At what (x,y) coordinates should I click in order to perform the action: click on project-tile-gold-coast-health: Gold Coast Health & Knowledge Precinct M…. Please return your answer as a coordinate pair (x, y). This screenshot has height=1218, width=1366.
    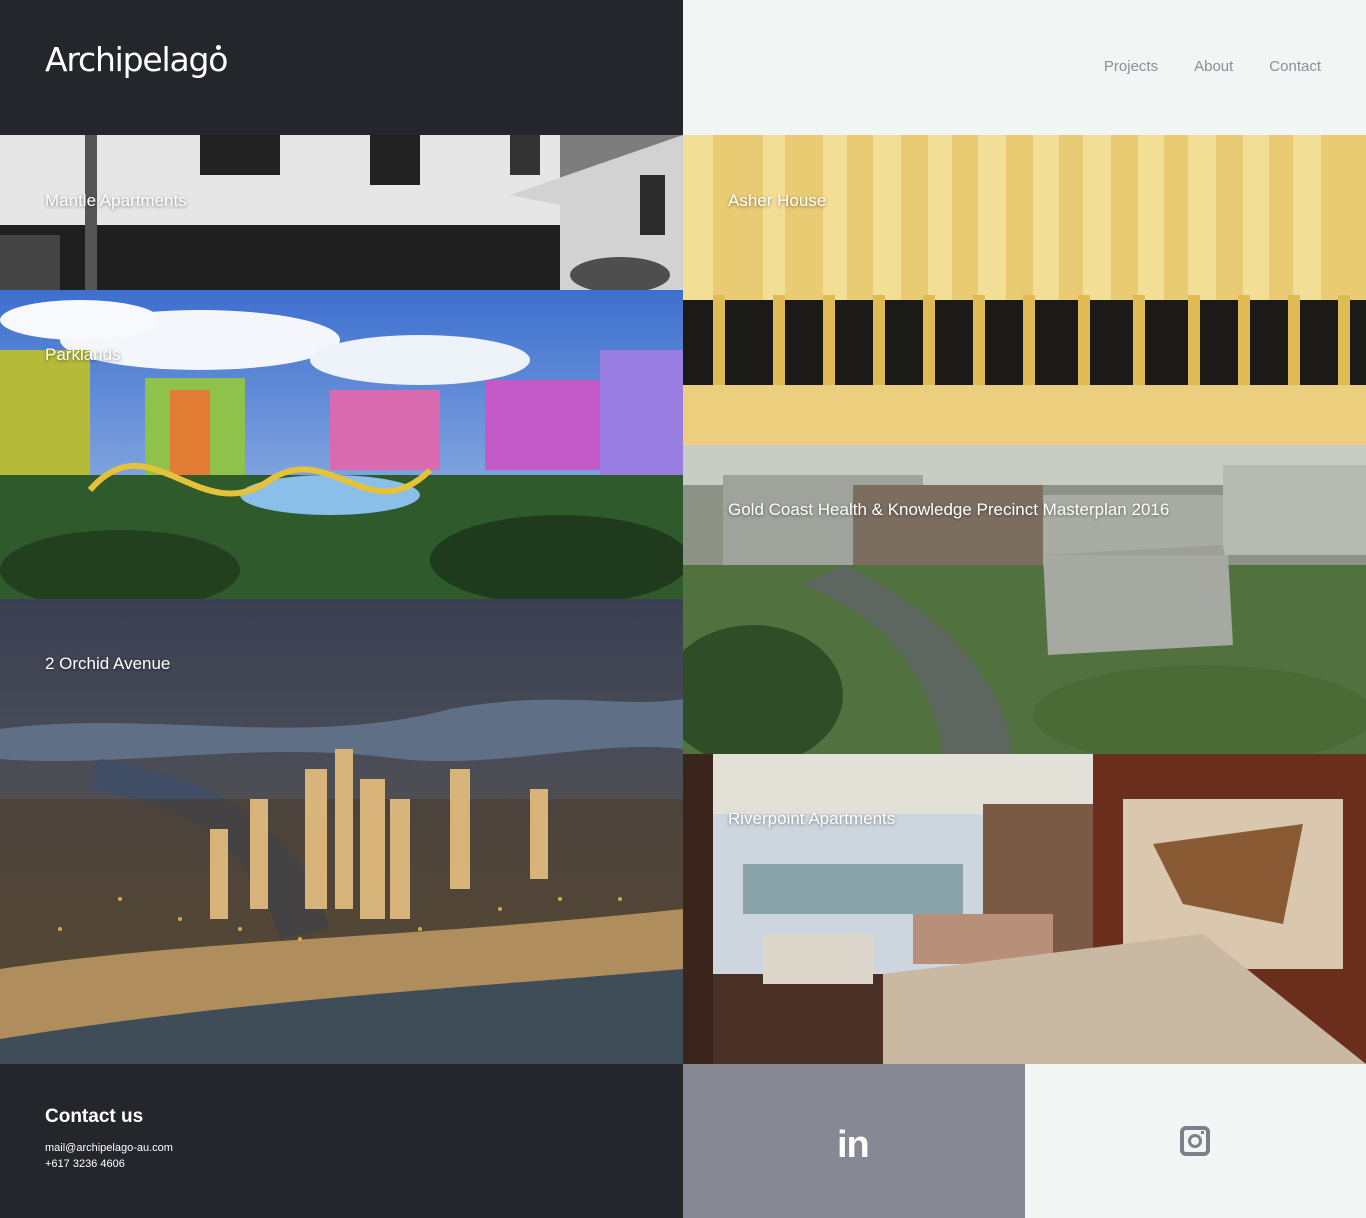
    Looking at the image, I should click on (1024, 599).